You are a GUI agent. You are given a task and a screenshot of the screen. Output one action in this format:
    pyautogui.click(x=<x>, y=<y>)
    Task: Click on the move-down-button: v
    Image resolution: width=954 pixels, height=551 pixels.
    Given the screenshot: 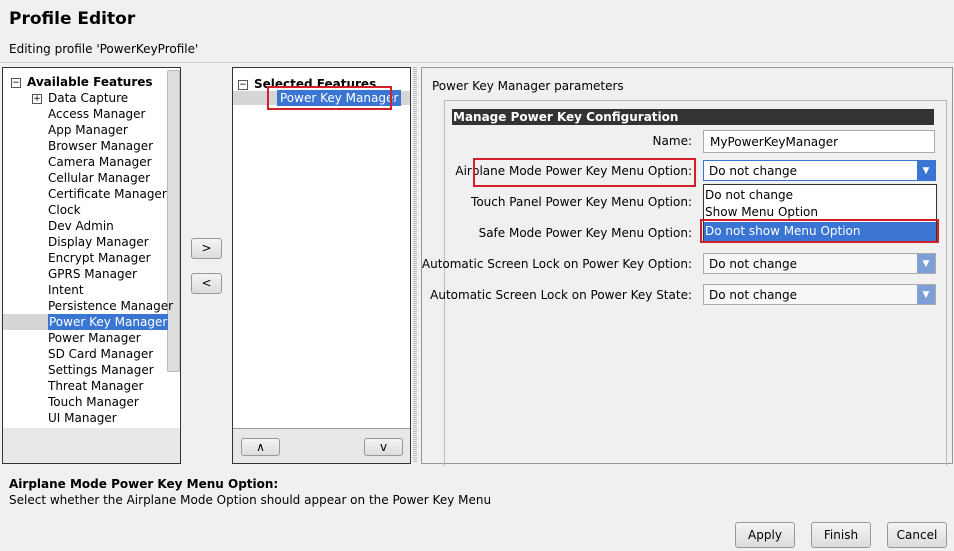 What is the action you would take?
    pyautogui.click(x=383, y=447)
    